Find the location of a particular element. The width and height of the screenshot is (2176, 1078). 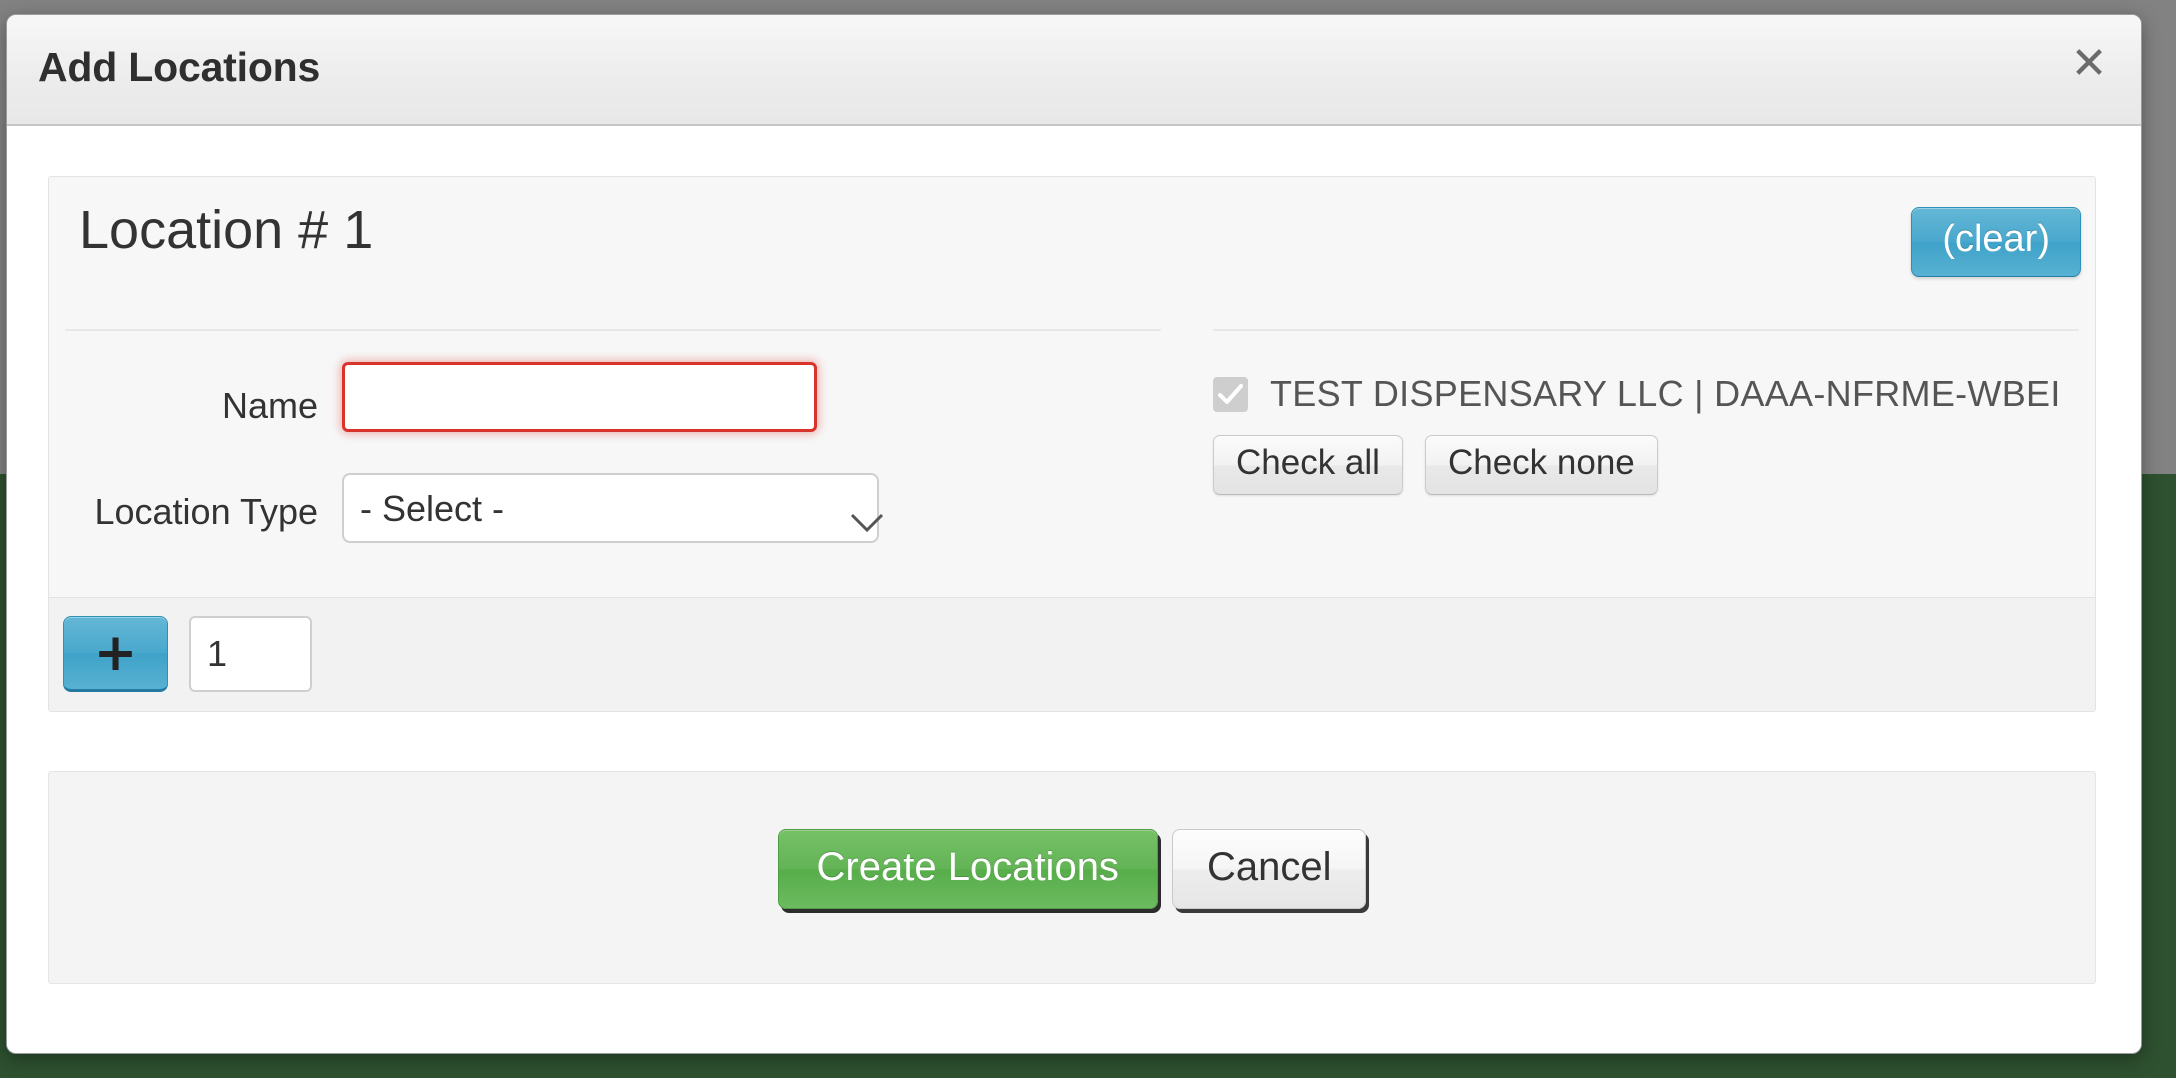

close-icon: ✕ is located at coordinates (2089, 63).